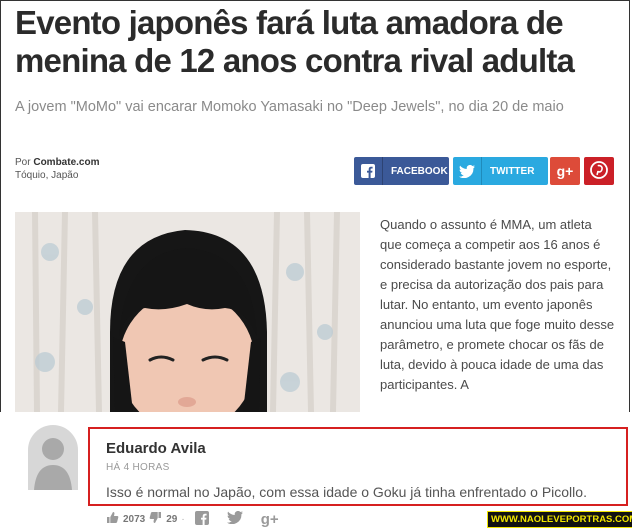 The image size is (632, 530). I want to click on like-icon, so click(112, 519).